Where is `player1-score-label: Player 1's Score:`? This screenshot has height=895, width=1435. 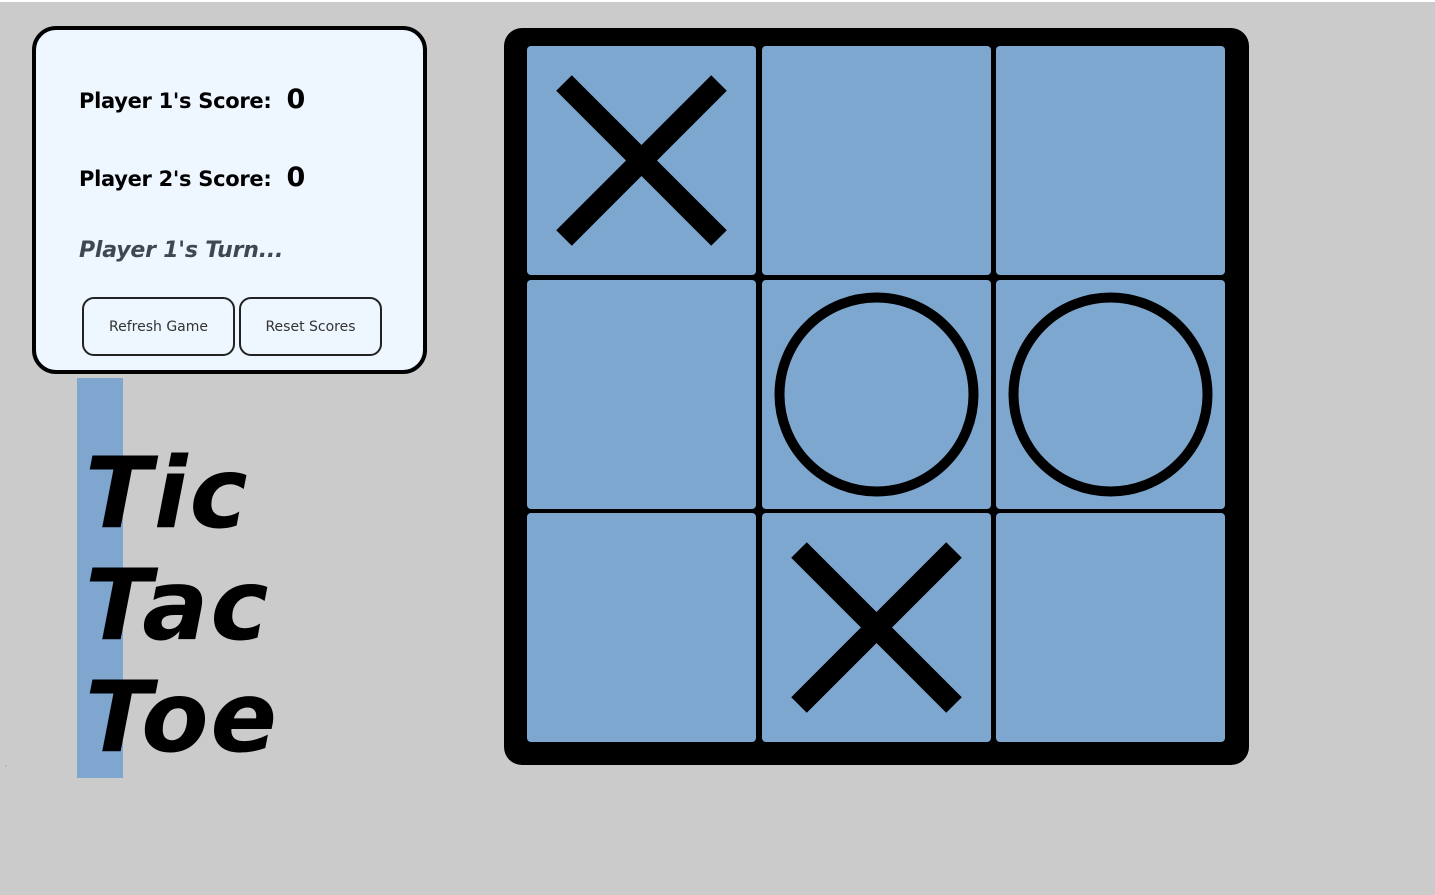
player1-score-label: Player 1's Score: is located at coordinates (175, 101).